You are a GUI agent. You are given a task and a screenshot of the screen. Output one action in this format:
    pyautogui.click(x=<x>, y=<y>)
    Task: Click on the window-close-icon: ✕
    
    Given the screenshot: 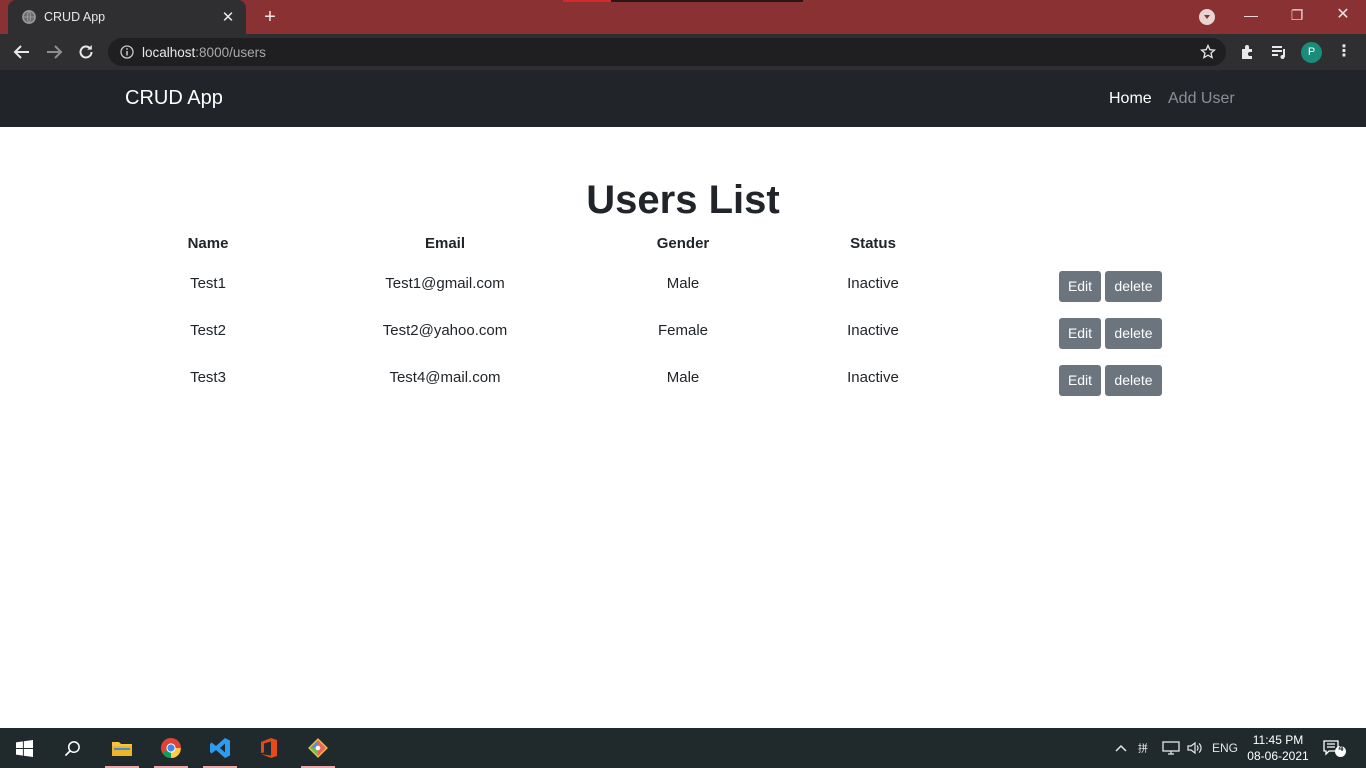 What is the action you would take?
    pyautogui.click(x=1343, y=17)
    